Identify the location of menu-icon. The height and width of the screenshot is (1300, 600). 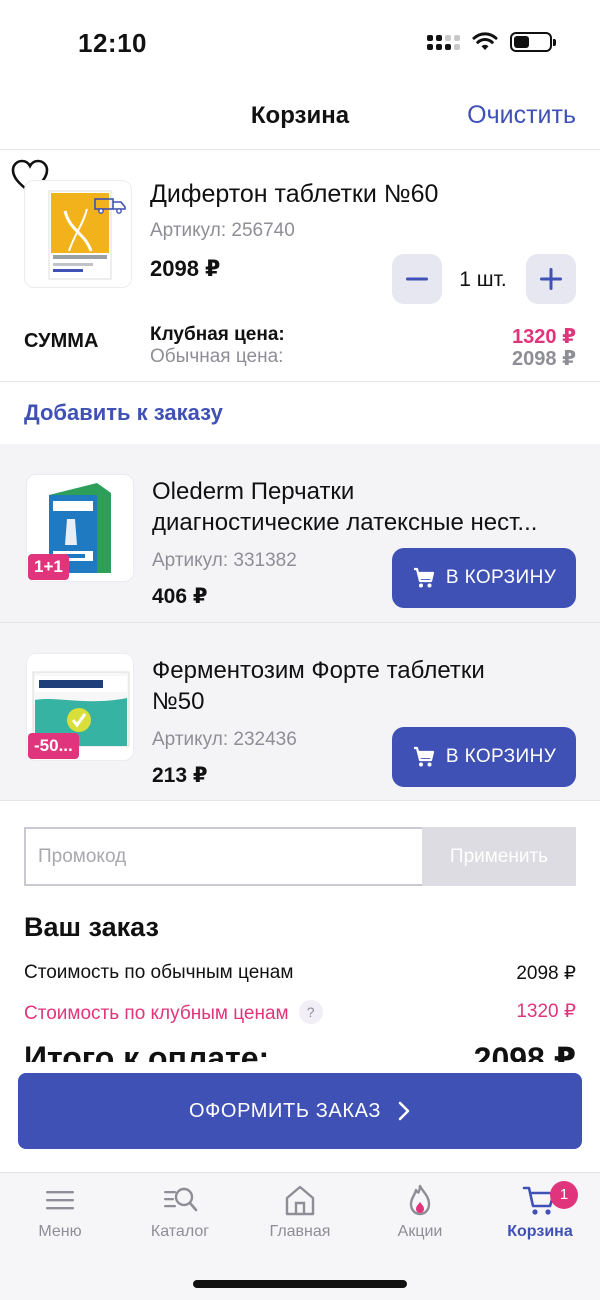
(60, 1200).